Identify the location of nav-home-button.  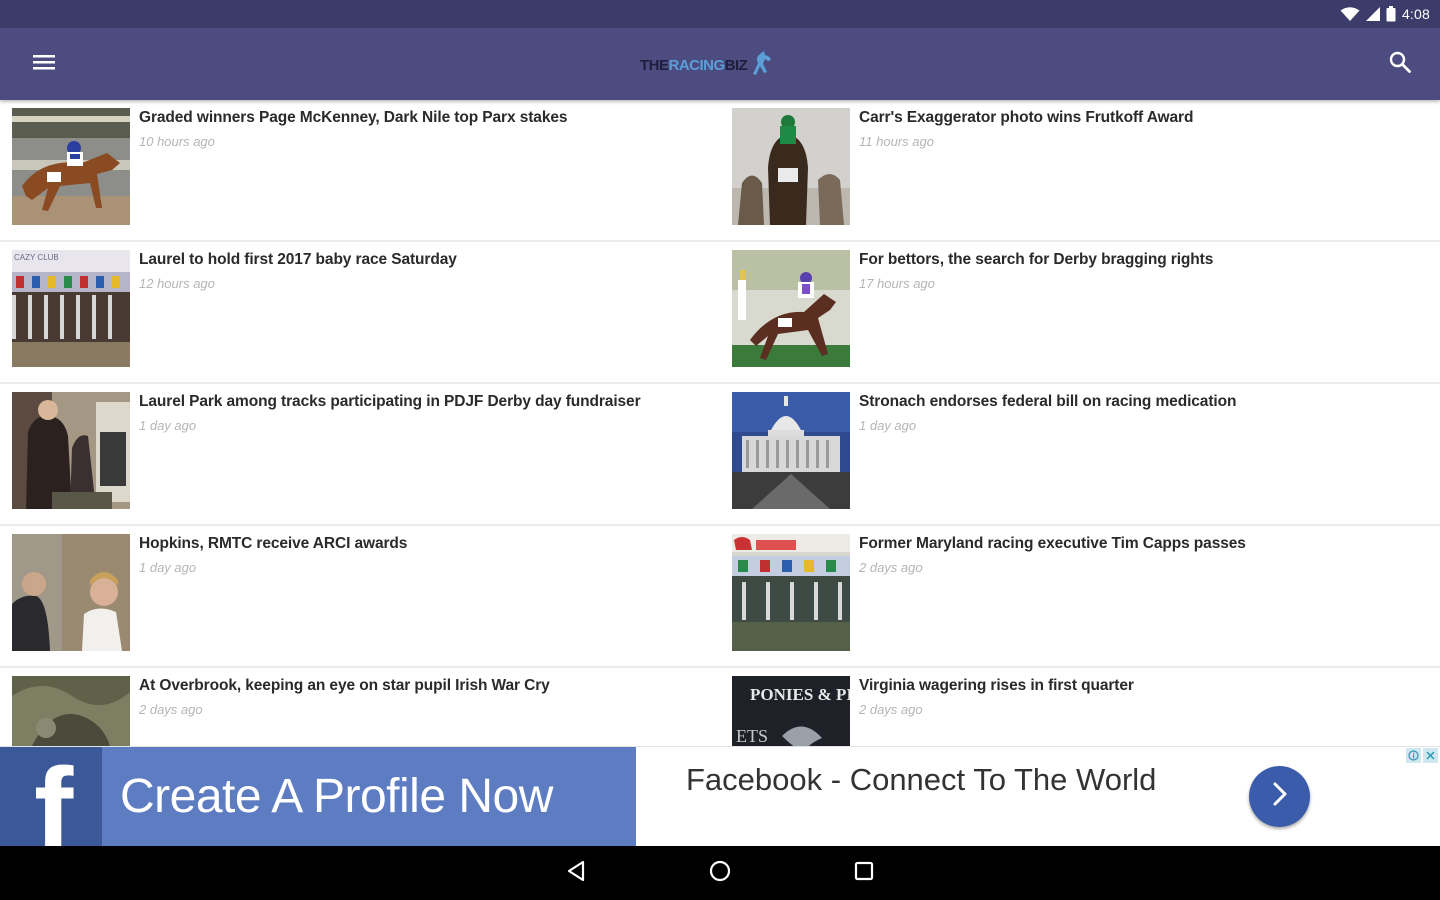
(720, 873).